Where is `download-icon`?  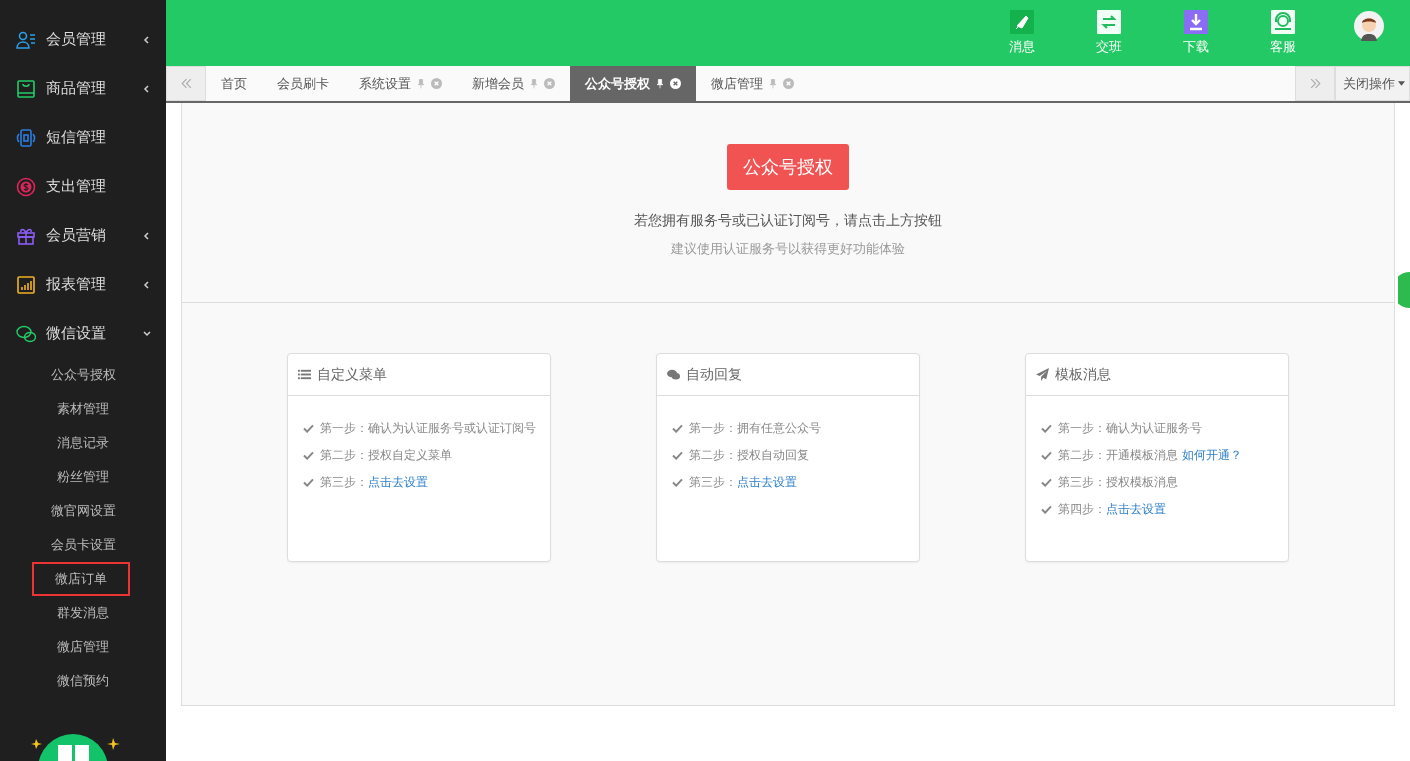 download-icon is located at coordinates (1195, 22).